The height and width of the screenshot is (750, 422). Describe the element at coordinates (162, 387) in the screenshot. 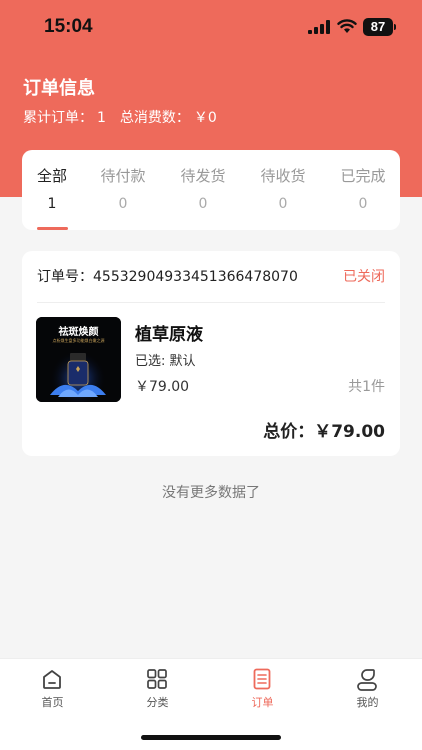

I see `product-price: ￥79.00` at that location.